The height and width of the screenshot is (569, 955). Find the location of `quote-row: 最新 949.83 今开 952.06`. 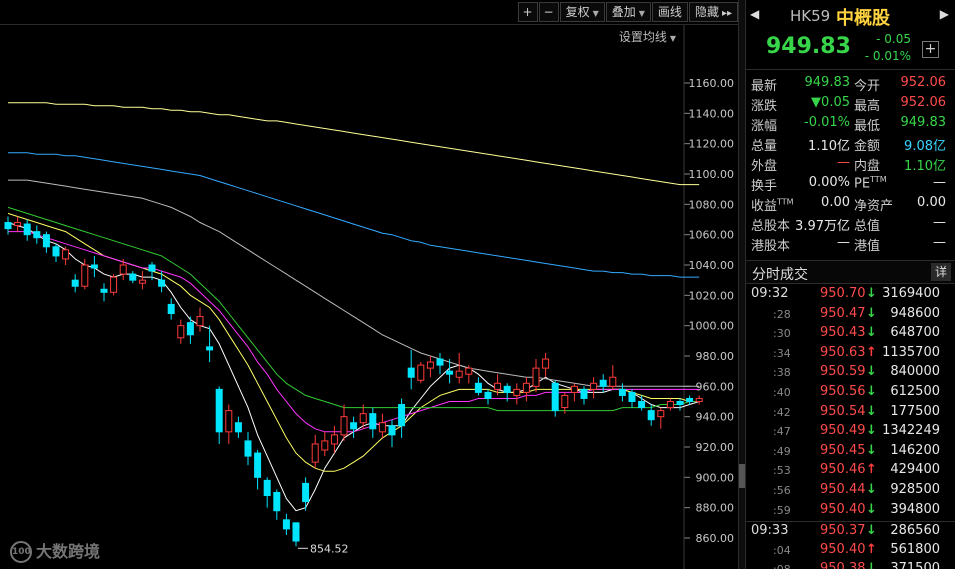

quote-row: 最新 949.83 今开 952.06 is located at coordinates (850, 83).